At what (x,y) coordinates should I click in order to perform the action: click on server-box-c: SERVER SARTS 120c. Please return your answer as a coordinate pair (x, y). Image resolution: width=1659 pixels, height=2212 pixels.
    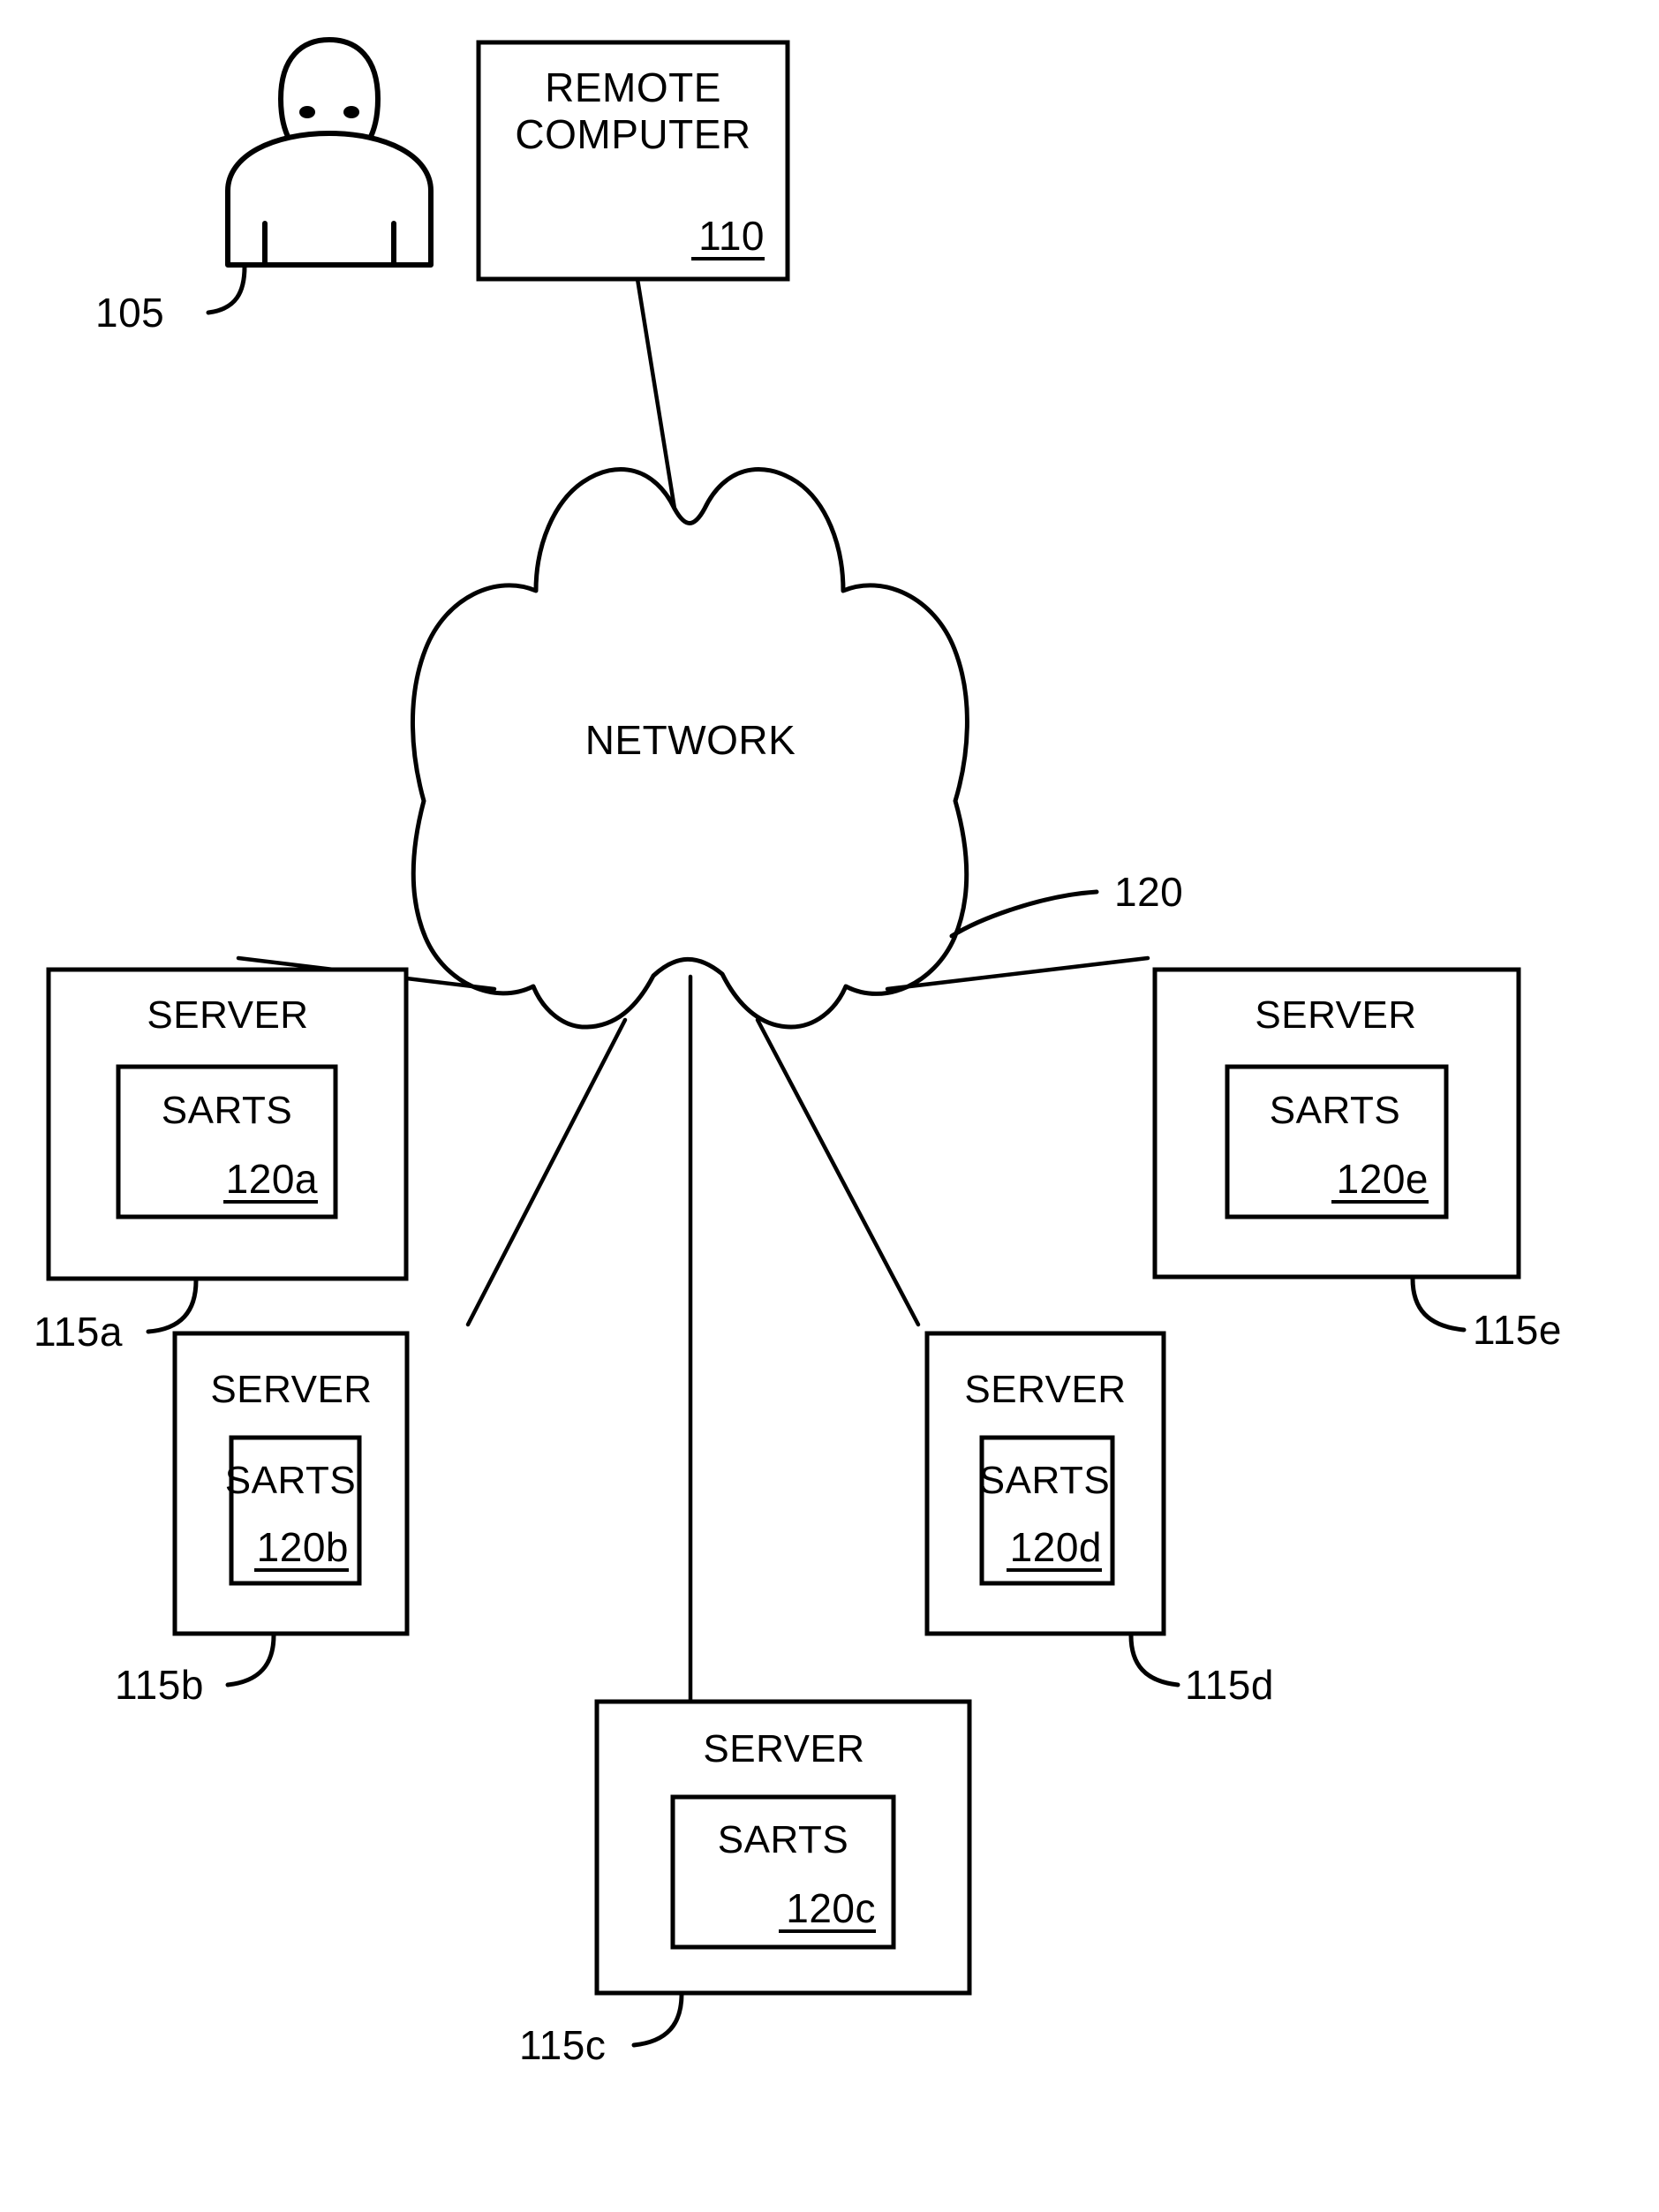
    Looking at the image, I should click on (783, 1847).